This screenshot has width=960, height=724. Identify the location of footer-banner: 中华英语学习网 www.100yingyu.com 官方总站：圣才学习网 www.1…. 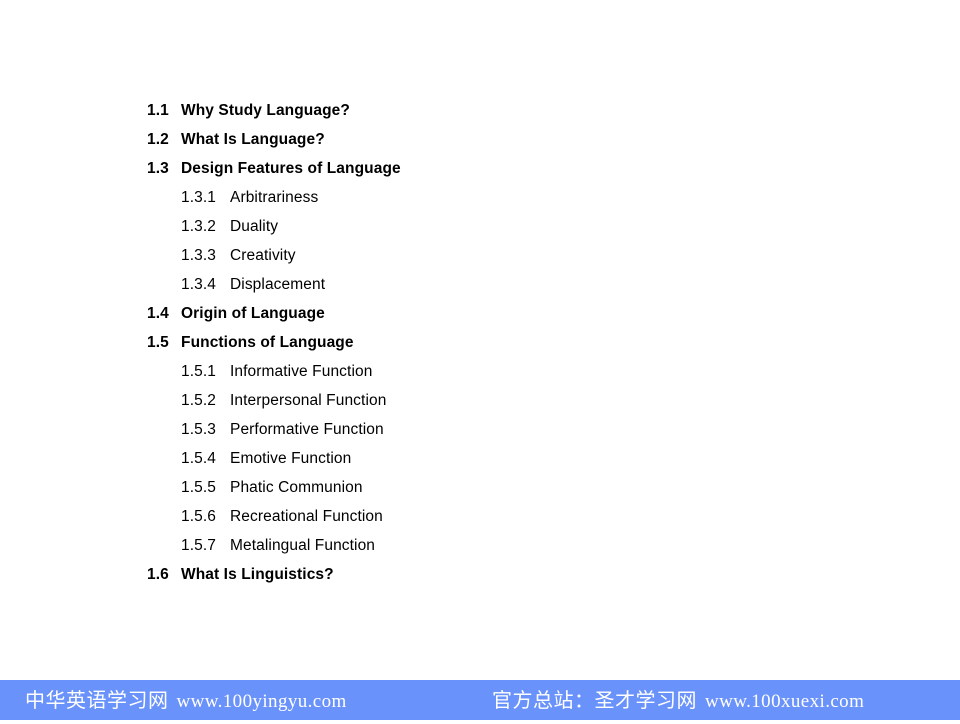
(480, 700).